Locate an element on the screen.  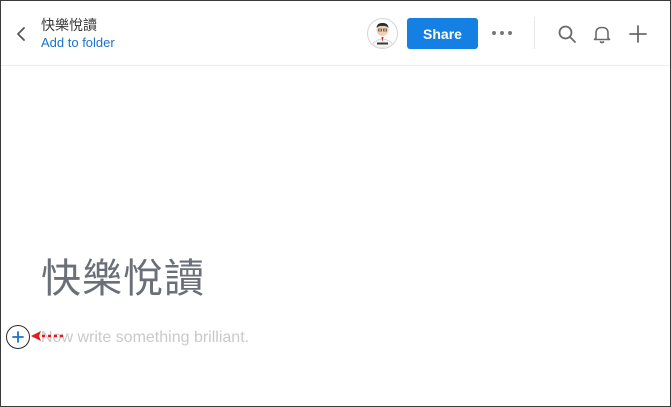
chevron-left-icon is located at coordinates (21, 34).